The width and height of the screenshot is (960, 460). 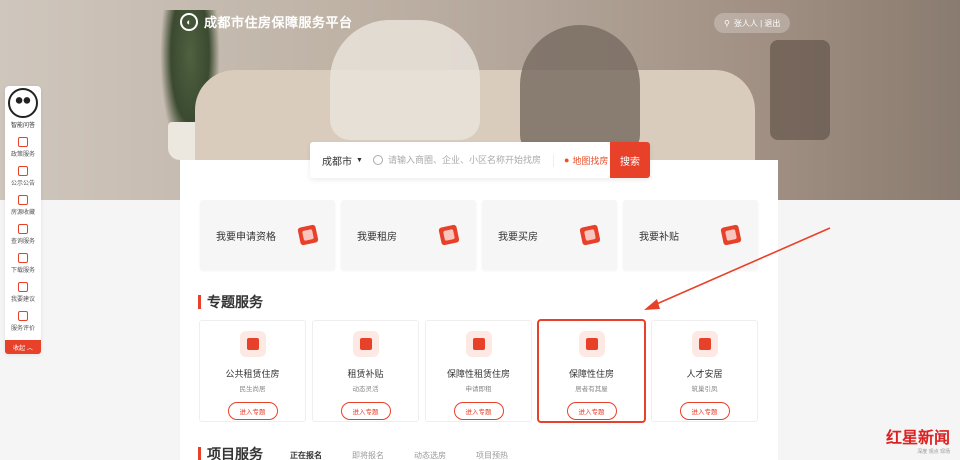 What do you see at coordinates (23, 287) in the screenshot?
I see `mail-icon` at bounding box center [23, 287].